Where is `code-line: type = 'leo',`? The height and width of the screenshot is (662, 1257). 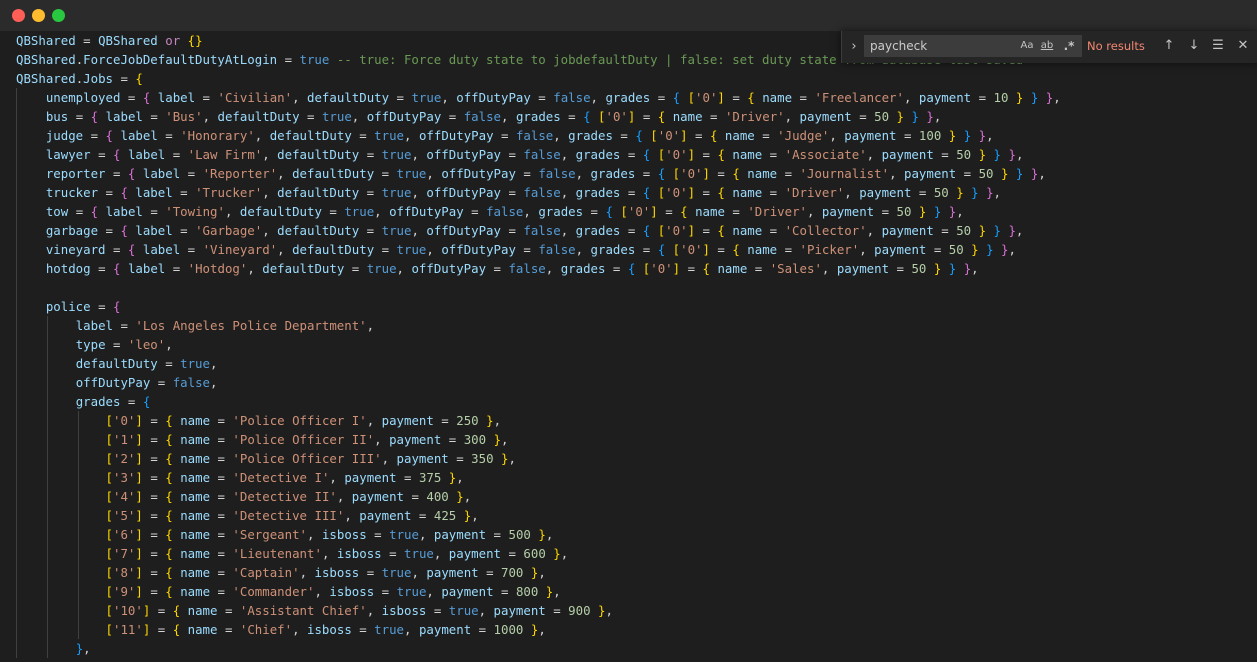
code-line: type = 'leo', is located at coordinates (538, 344).